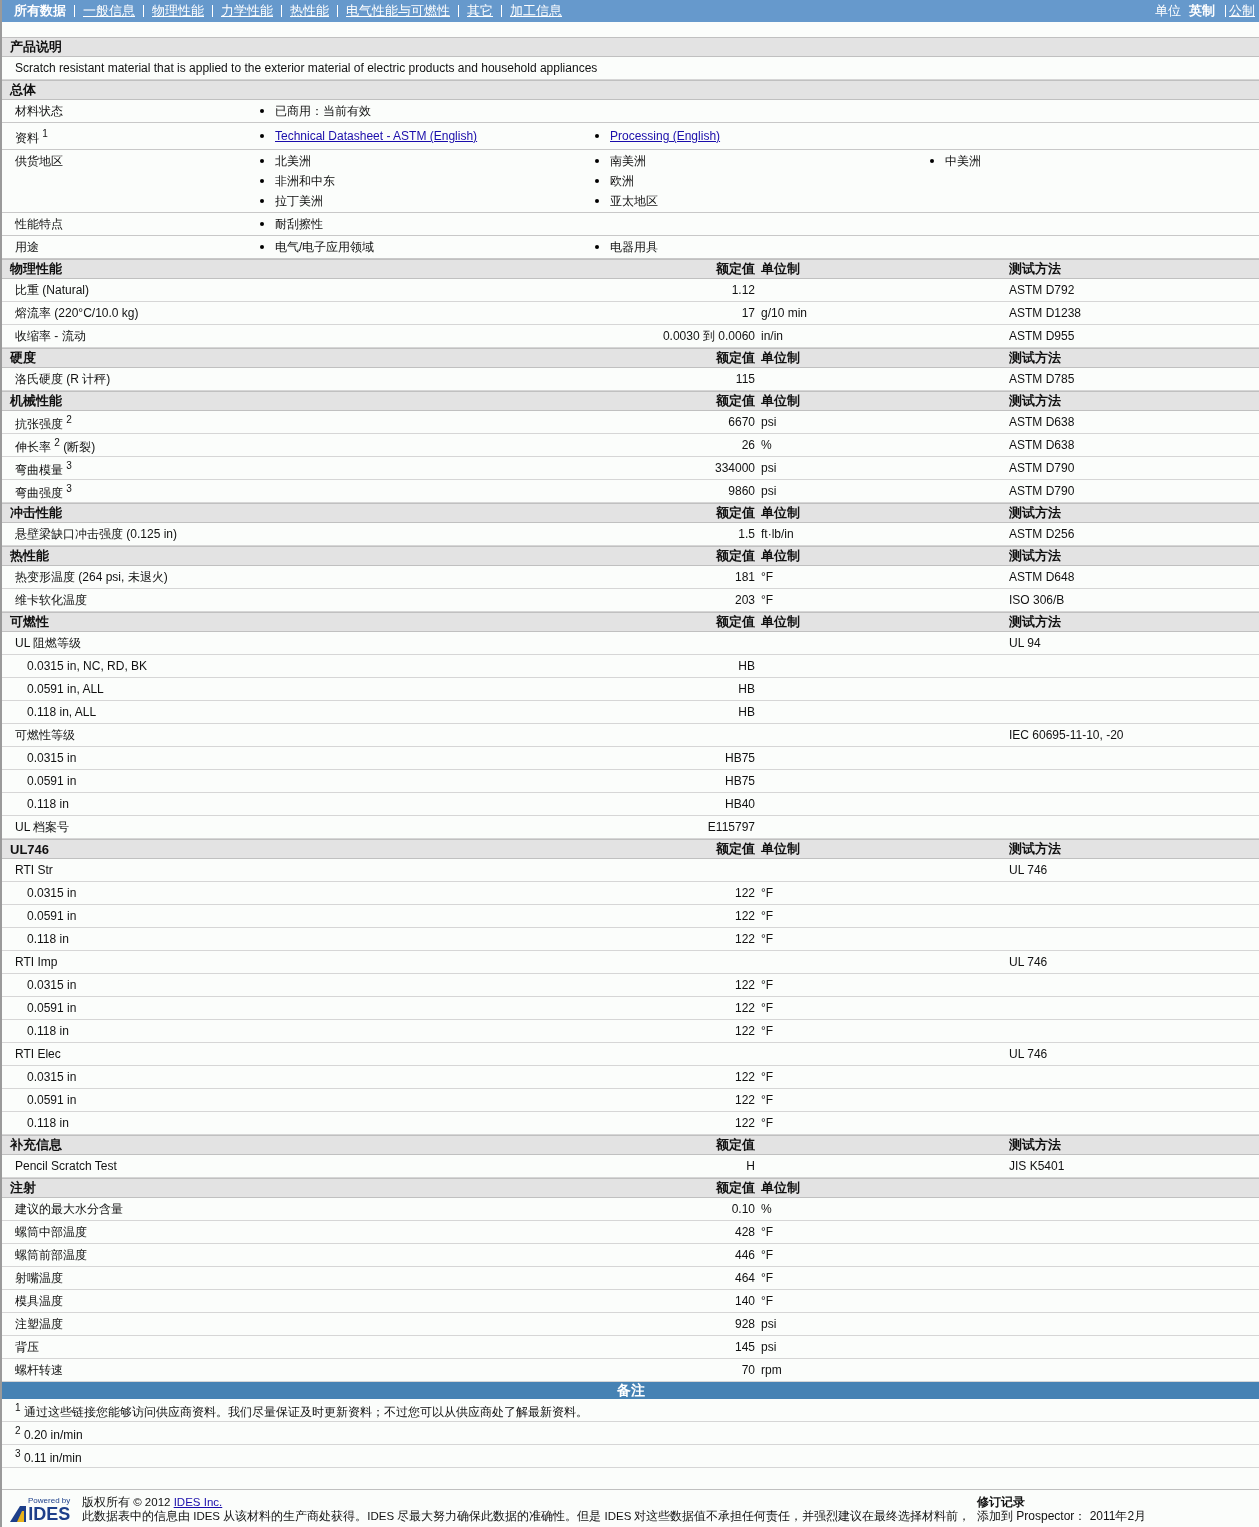 The image size is (1259, 1527). Describe the element at coordinates (91, 577) in the screenshot. I see `property-label: 热变形温度 (264 psi, 未退火)` at that location.